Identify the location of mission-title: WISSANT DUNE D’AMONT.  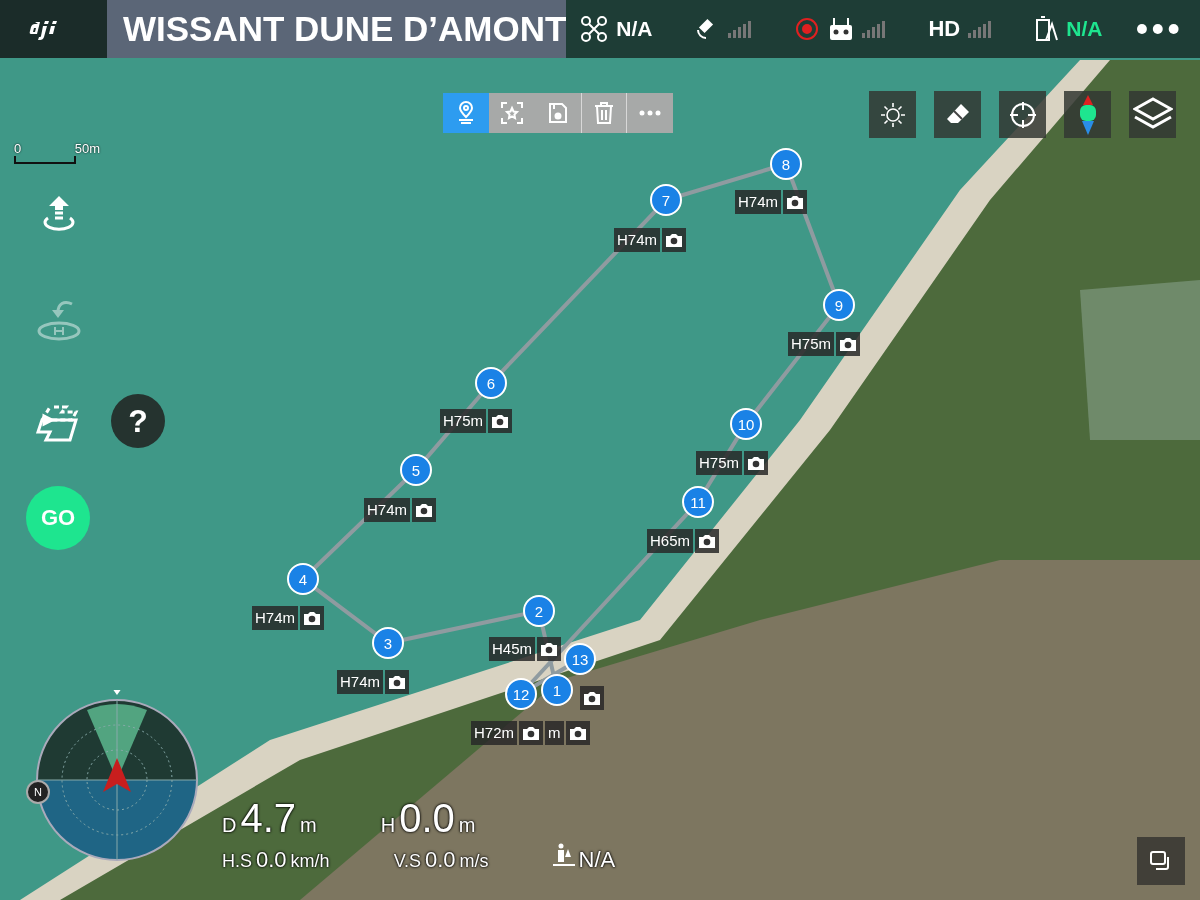
(337, 29).